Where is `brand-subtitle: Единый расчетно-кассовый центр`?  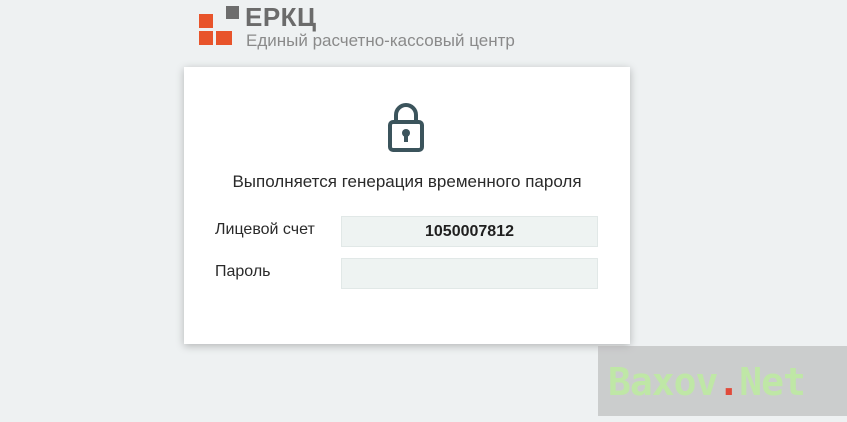
brand-subtitle: Единый расчетно-кассовый центр is located at coordinates (380, 40).